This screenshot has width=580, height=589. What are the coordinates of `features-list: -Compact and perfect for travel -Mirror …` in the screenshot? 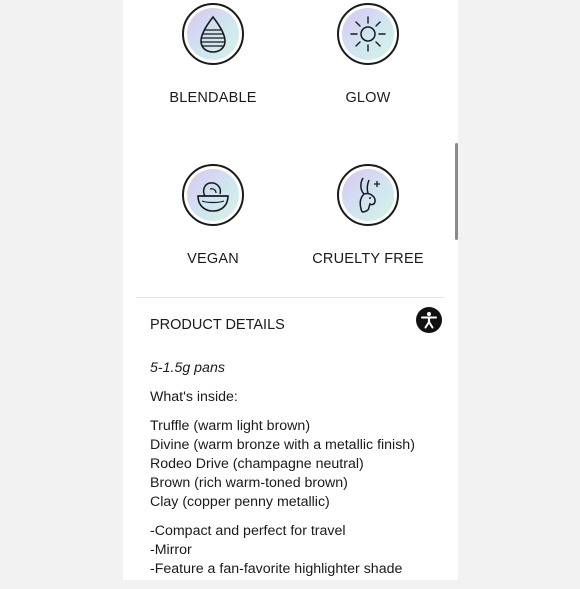 It's located at (300, 550).